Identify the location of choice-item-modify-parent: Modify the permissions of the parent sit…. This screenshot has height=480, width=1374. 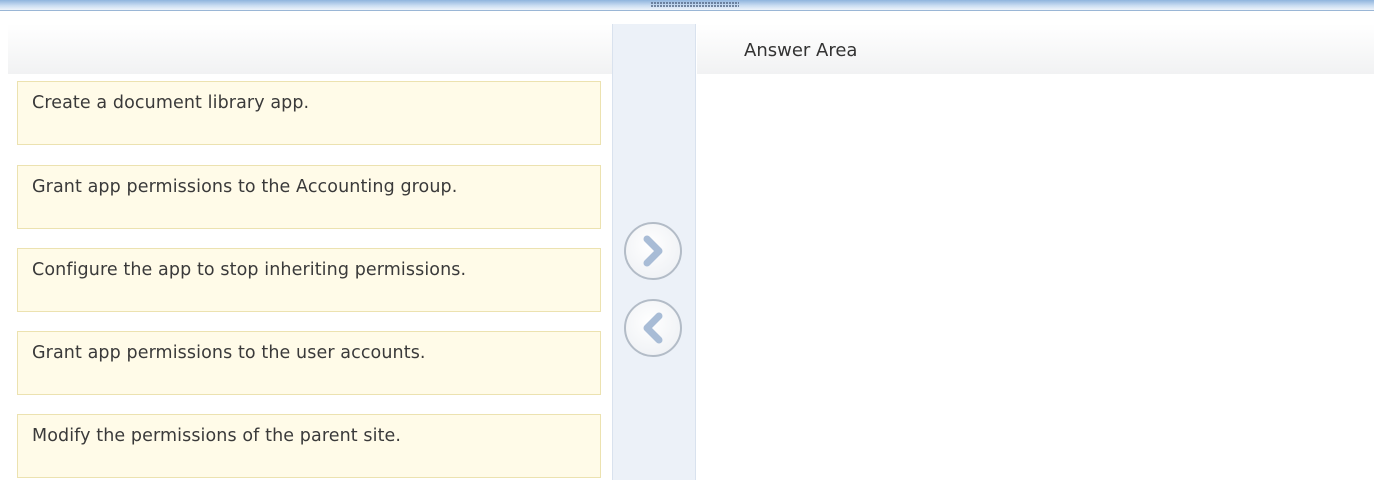
(309, 446).